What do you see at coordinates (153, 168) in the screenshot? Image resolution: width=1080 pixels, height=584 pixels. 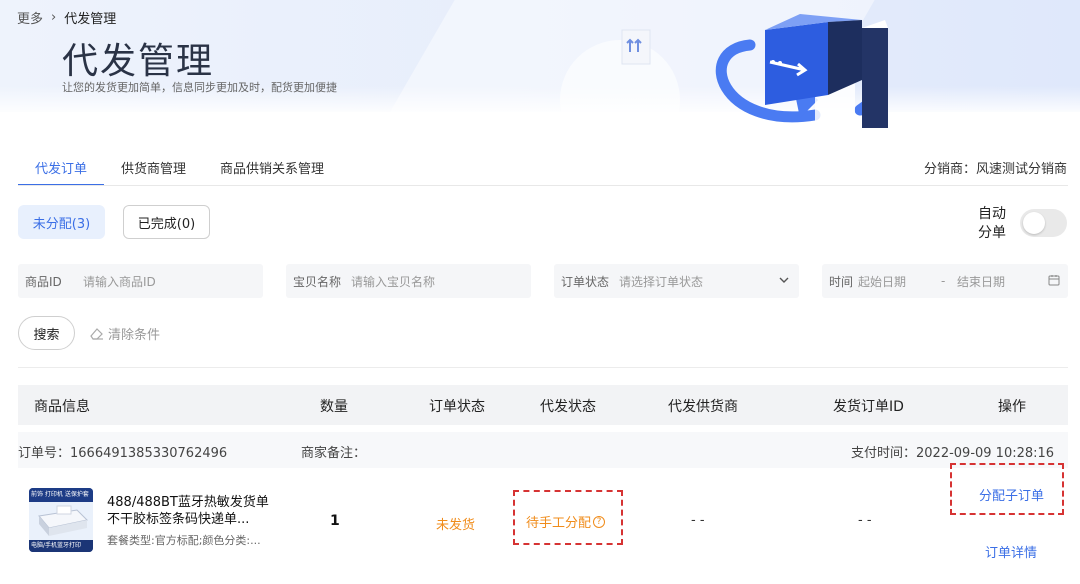 I see `tab-supplier-management: 供货商管理` at bounding box center [153, 168].